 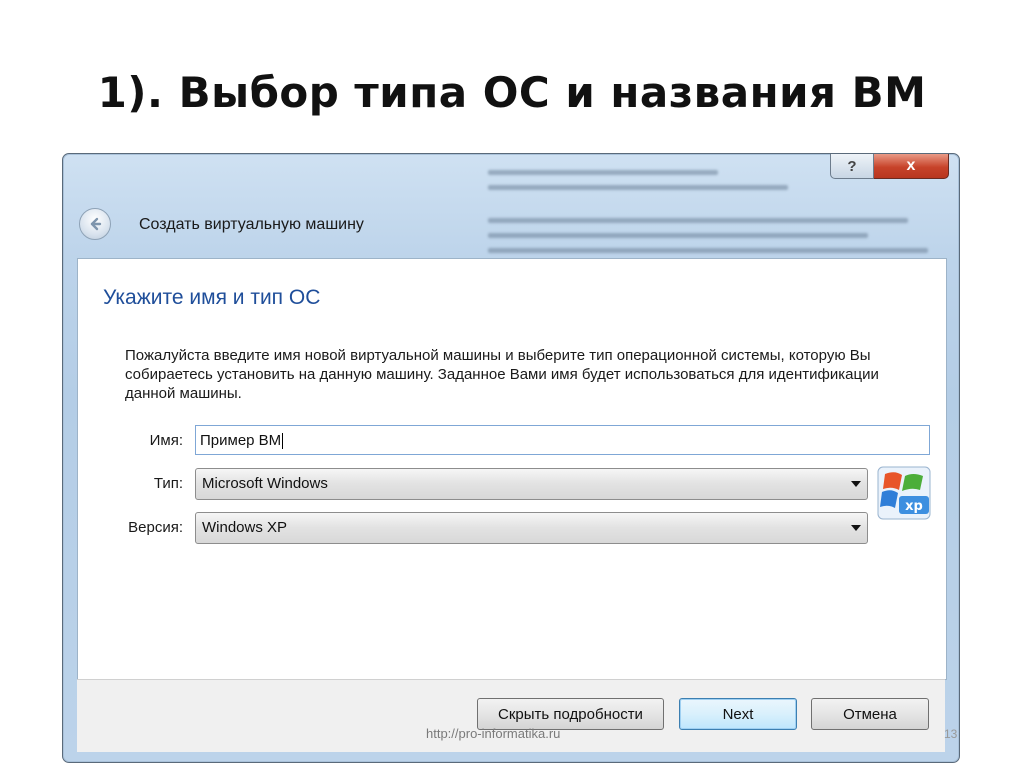 I want to click on cancel-button: Отмена, so click(x=870, y=714).